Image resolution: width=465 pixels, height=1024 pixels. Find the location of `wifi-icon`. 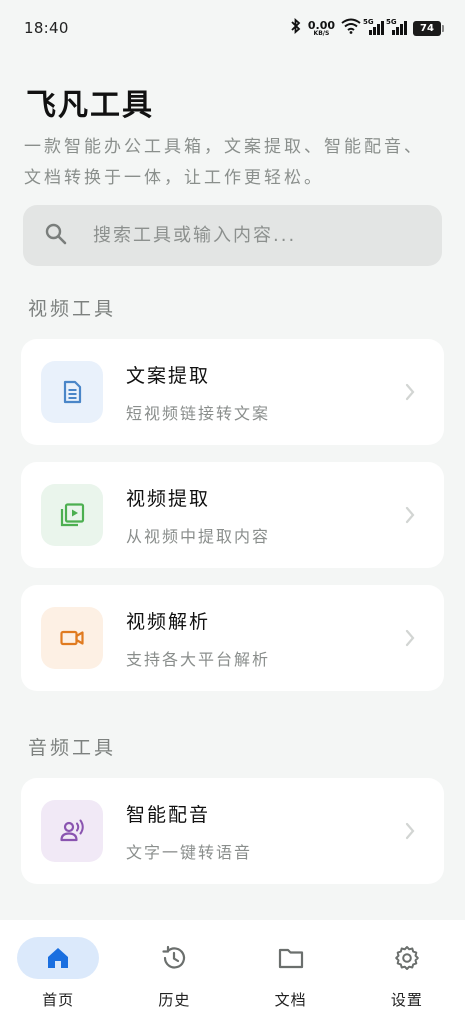

wifi-icon is located at coordinates (351, 28).